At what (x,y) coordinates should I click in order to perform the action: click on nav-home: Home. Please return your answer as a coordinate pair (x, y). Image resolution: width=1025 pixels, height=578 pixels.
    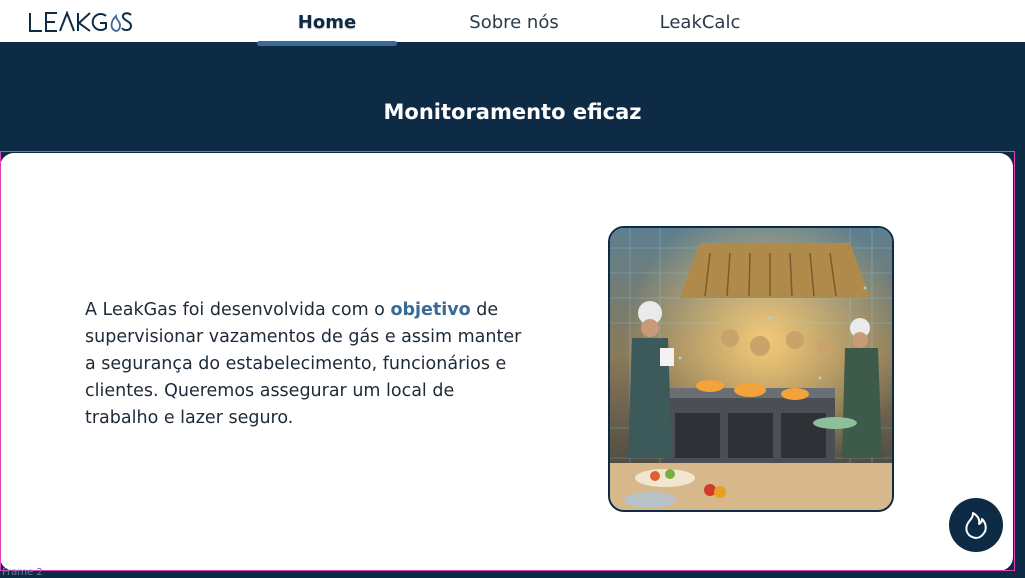
    Looking at the image, I should click on (327, 22).